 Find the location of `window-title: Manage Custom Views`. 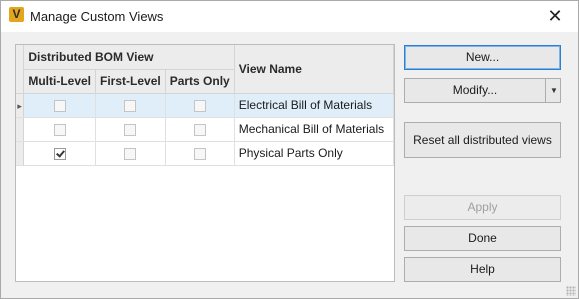

window-title: Manage Custom Views is located at coordinates (97, 16).